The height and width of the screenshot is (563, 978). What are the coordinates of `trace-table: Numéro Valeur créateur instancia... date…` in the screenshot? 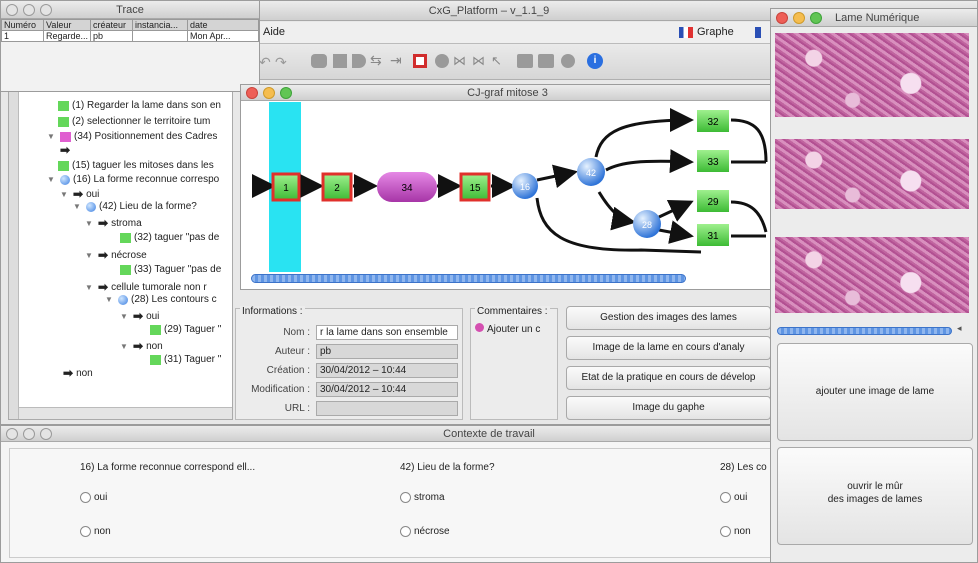 It's located at (130, 30).